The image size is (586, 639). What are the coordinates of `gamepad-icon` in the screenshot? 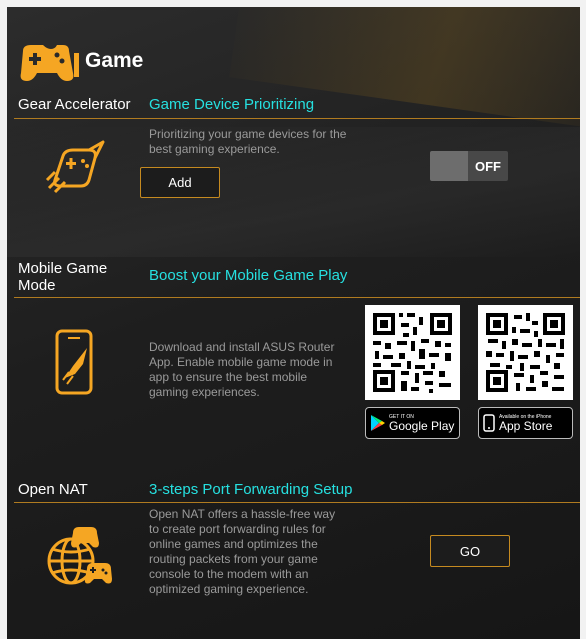 It's located at (49, 63).